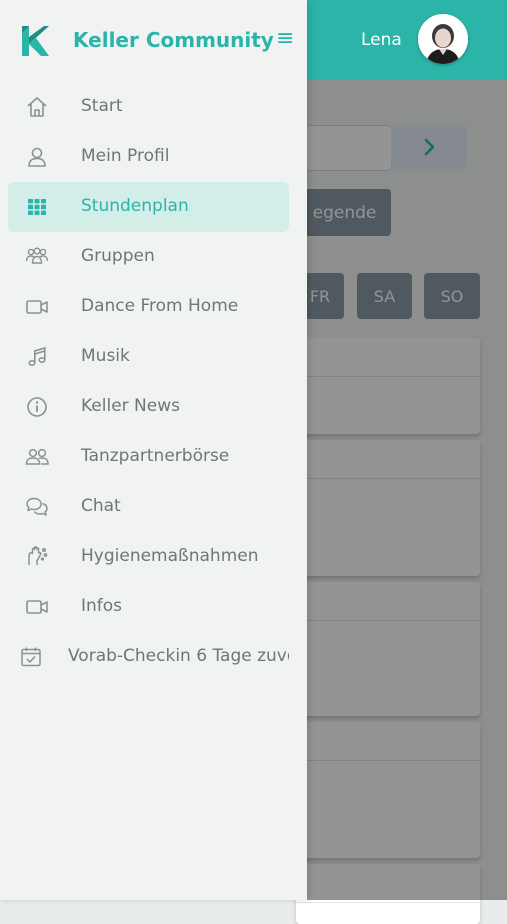 This screenshot has width=507, height=924. Describe the element at coordinates (285, 38) in the screenshot. I see `menu-toggle-icon: ≡` at that location.